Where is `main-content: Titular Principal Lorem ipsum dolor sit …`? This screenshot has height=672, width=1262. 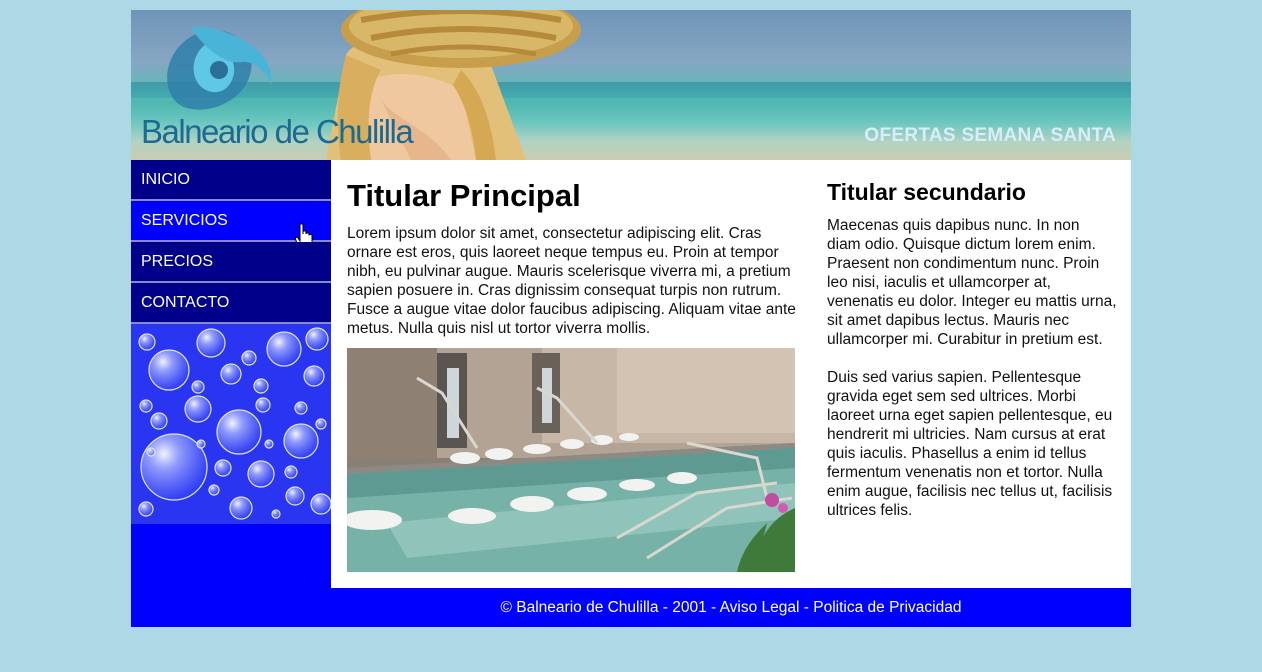
main-content: Titular Principal Lorem ipsum dolor sit … is located at coordinates (572, 258).